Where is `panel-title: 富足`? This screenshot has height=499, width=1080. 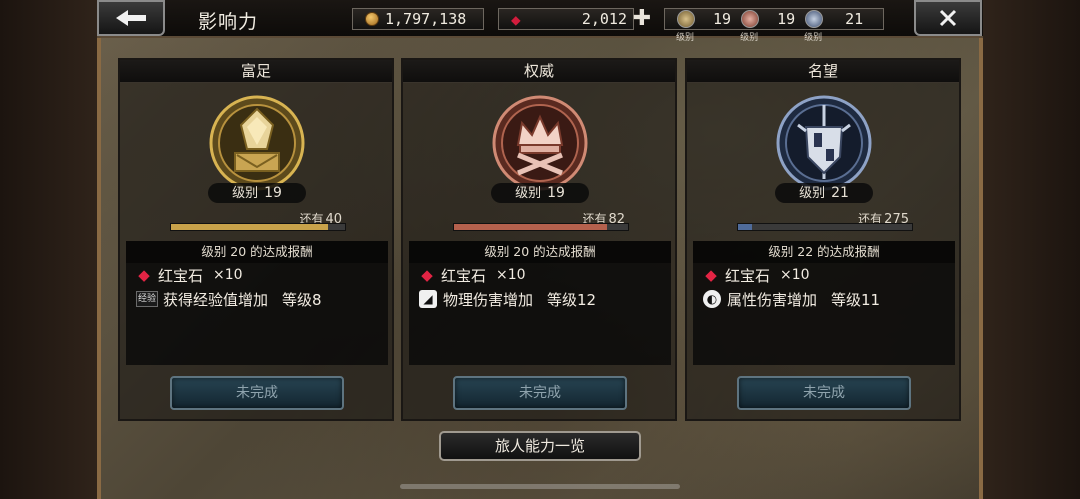
panel-title: 富足 is located at coordinates (256, 71).